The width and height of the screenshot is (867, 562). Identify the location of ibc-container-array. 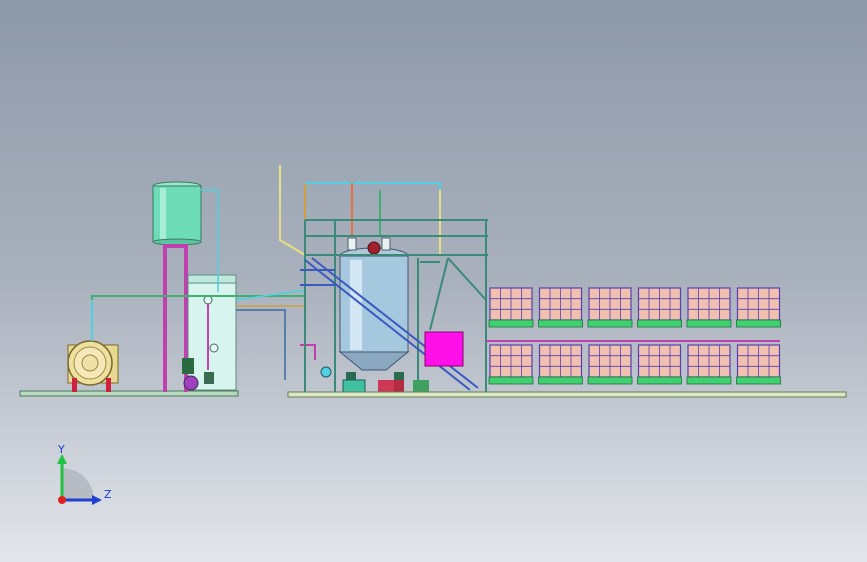
(634, 336).